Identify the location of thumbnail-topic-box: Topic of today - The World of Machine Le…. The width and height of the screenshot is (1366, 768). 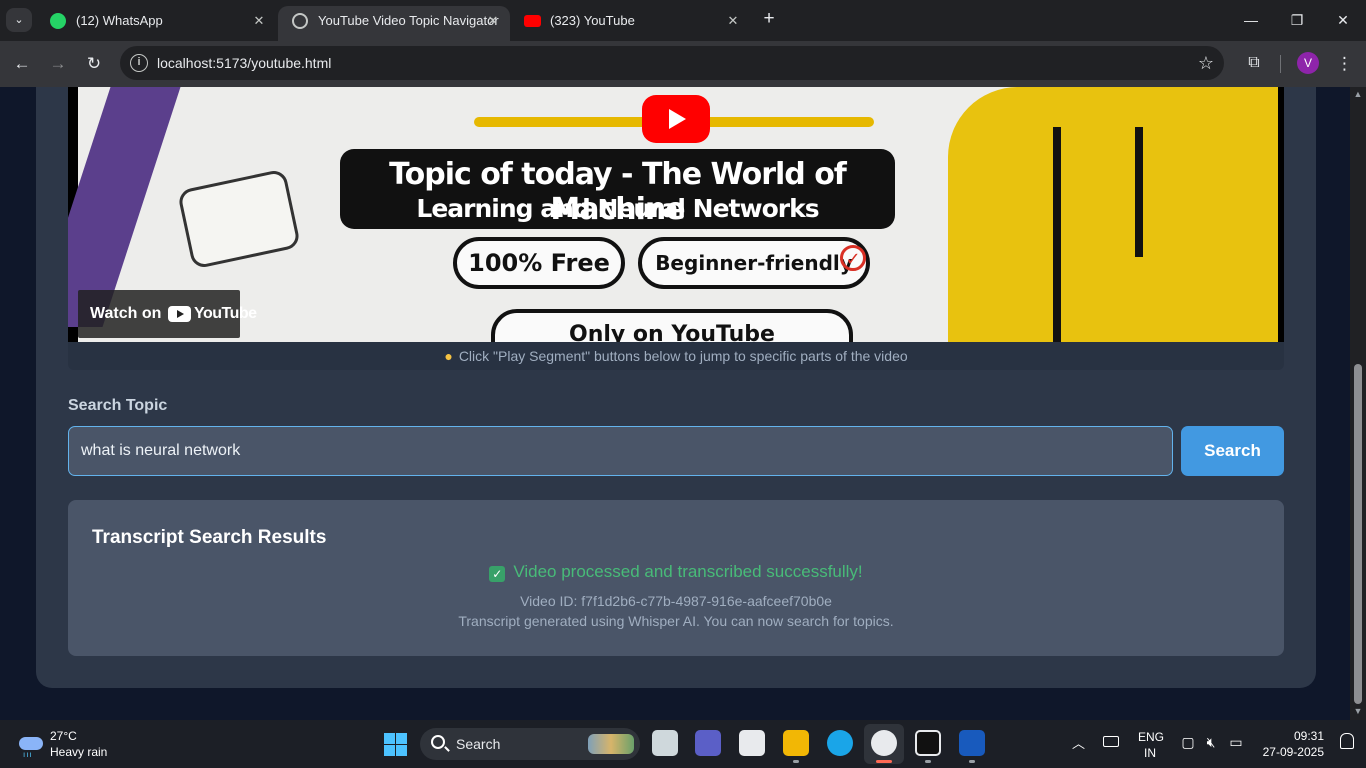
(617, 189).